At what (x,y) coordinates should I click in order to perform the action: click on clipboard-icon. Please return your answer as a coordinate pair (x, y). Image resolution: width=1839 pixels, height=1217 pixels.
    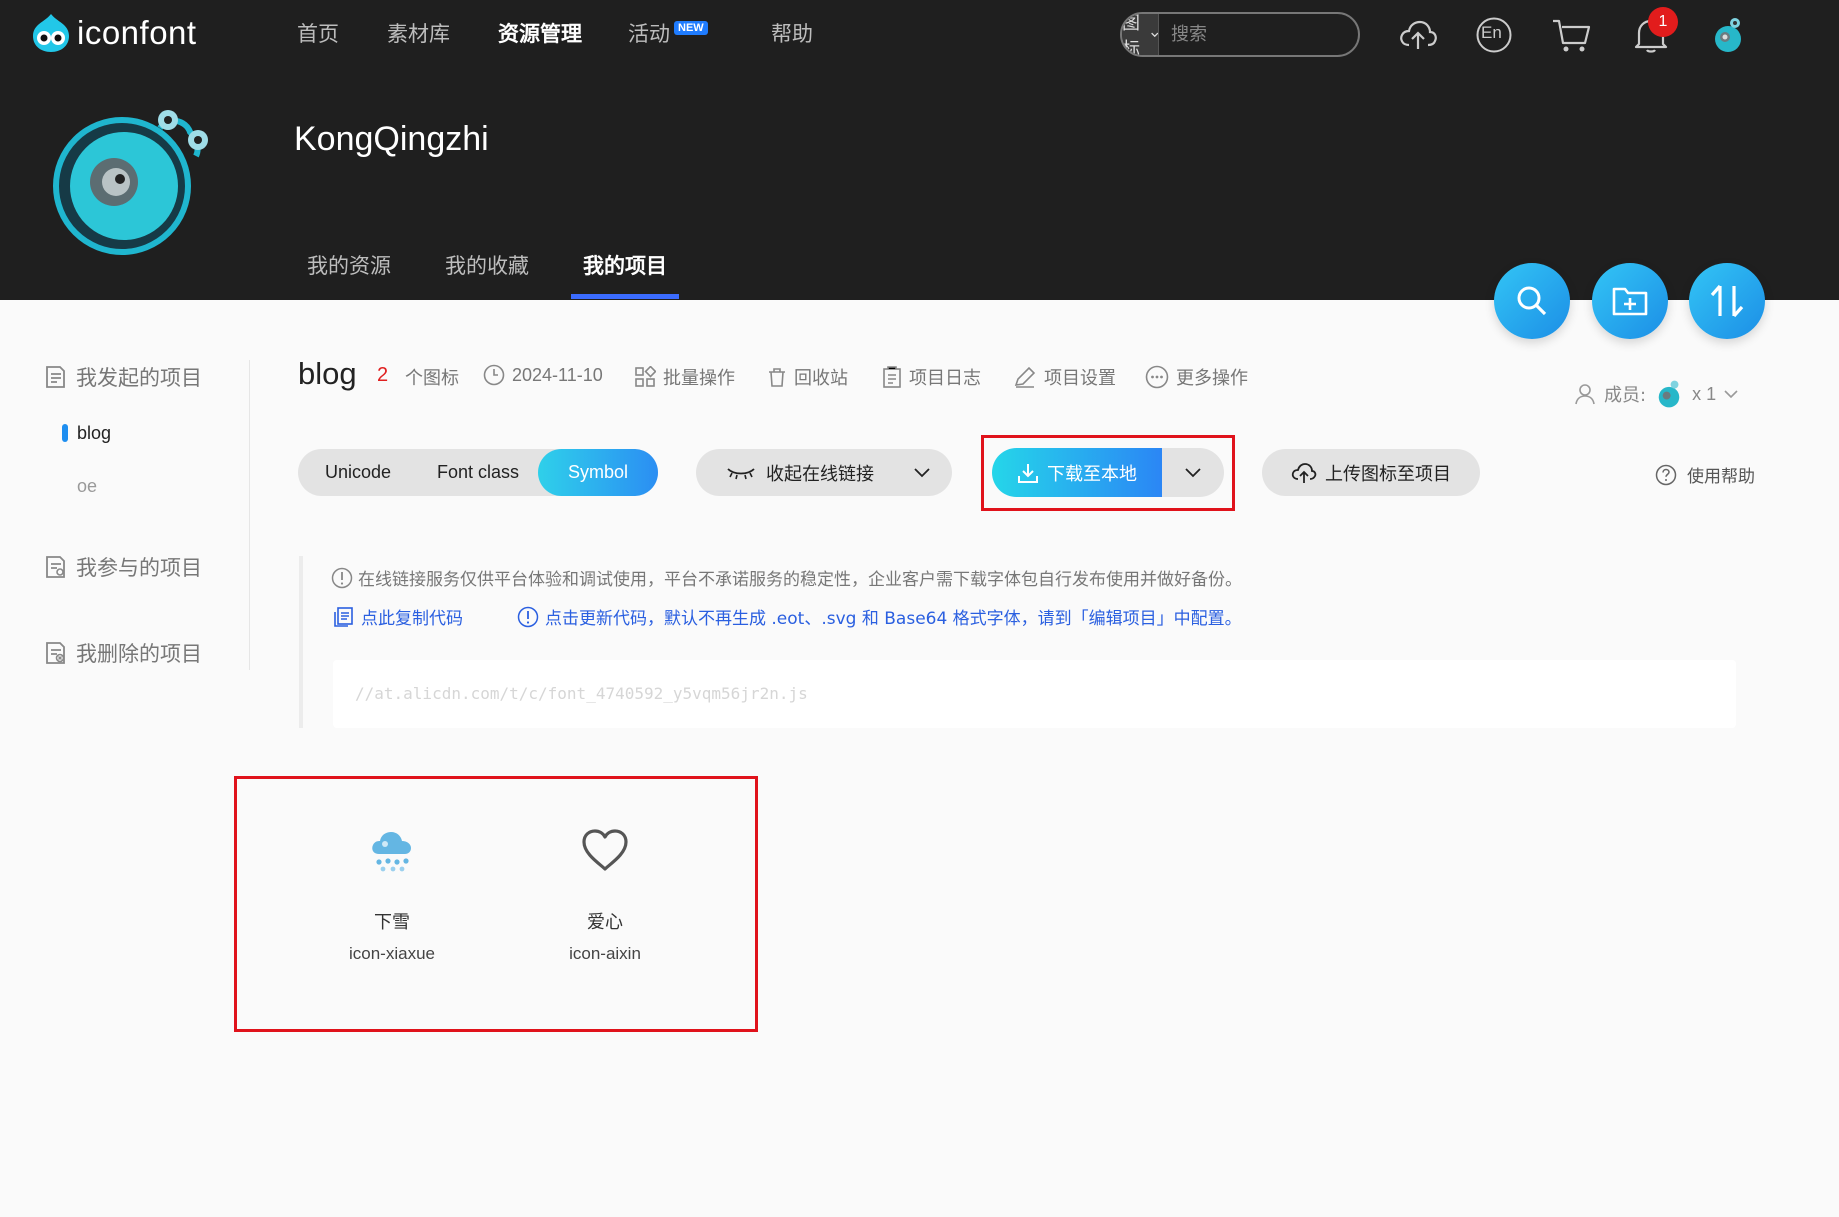
    Looking at the image, I should click on (892, 377).